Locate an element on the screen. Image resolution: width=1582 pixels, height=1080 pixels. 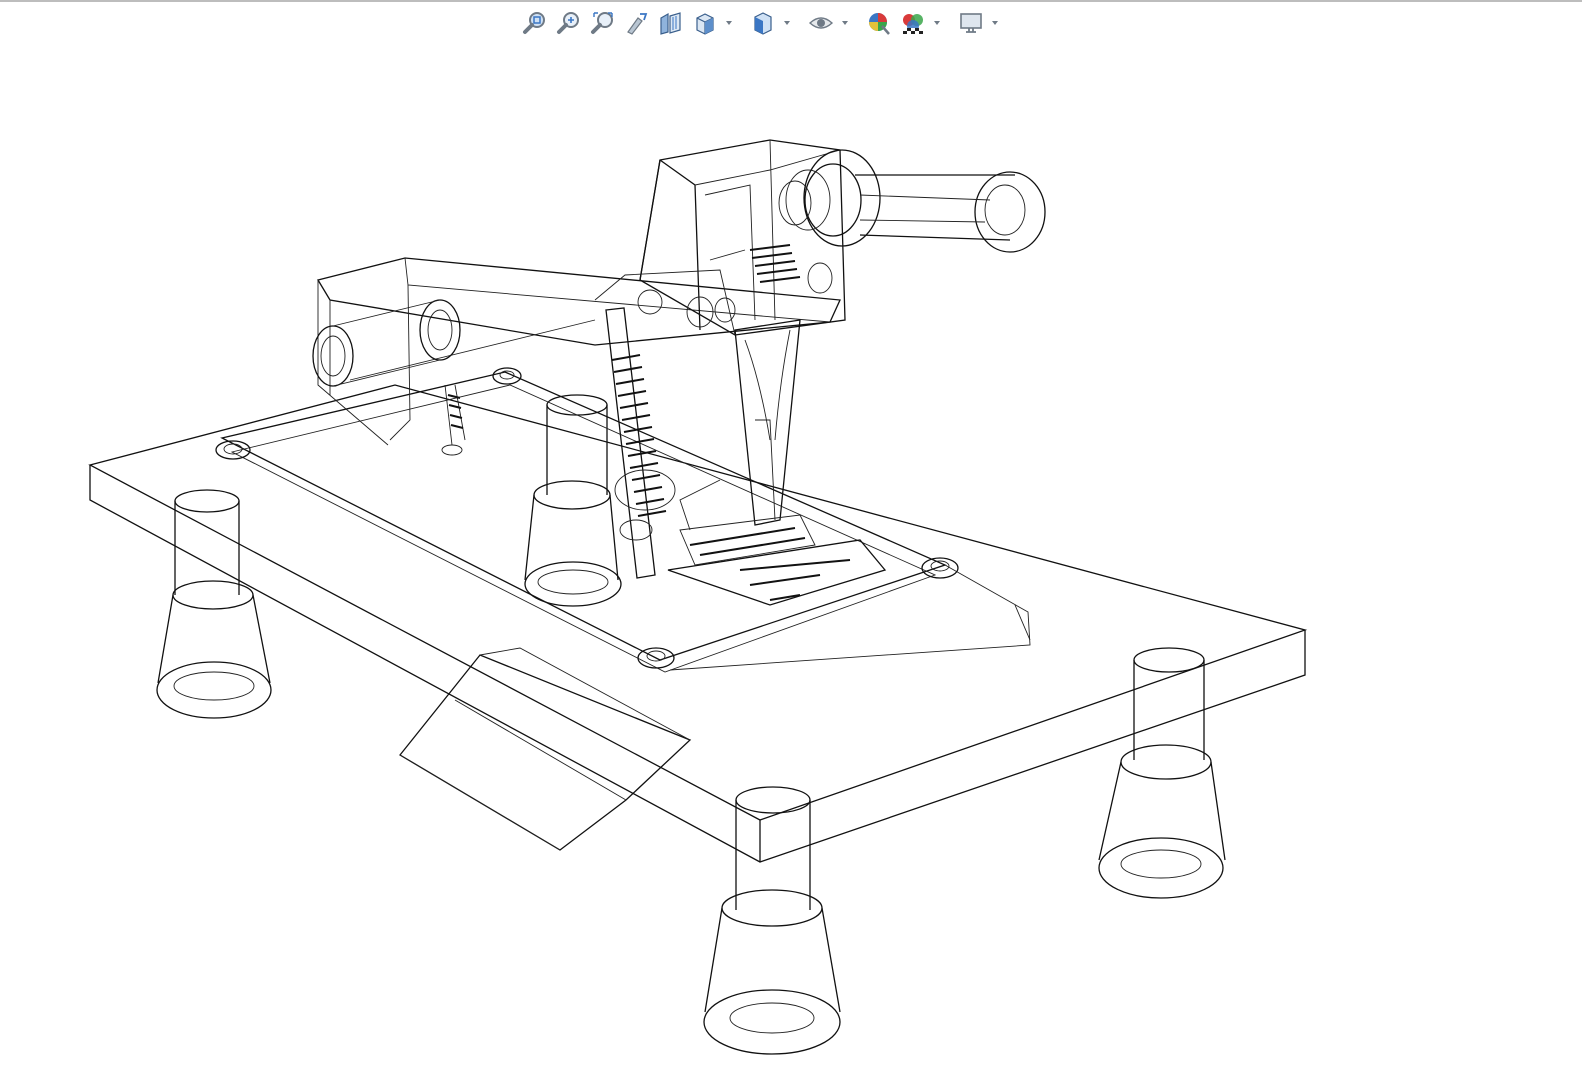
zoom-to-area-icon is located at coordinates (568, 23).